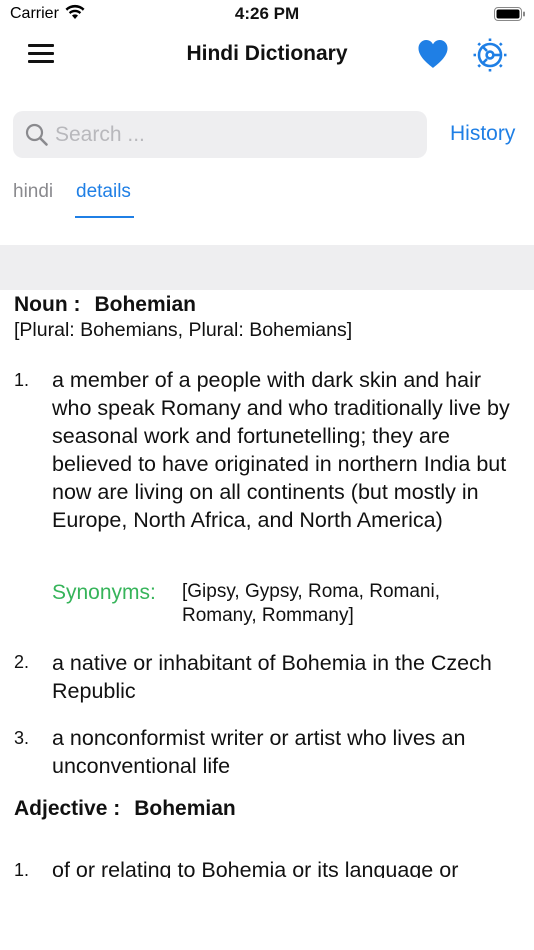 Image resolution: width=534 pixels, height=950 pixels. Describe the element at coordinates (510, 16) in the screenshot. I see `battery-icon` at that location.